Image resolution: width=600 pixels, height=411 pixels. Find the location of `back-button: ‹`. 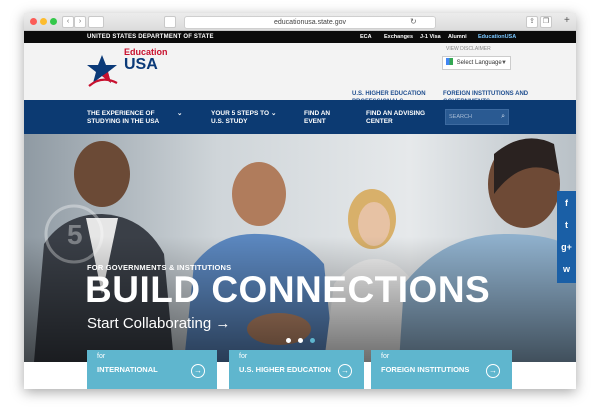

back-button: ‹ is located at coordinates (68, 22).